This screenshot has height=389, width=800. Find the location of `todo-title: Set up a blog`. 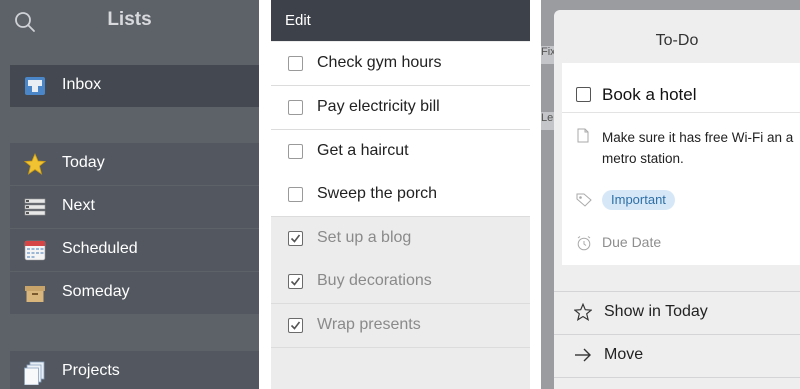

todo-title: Set up a blog is located at coordinates (364, 237).